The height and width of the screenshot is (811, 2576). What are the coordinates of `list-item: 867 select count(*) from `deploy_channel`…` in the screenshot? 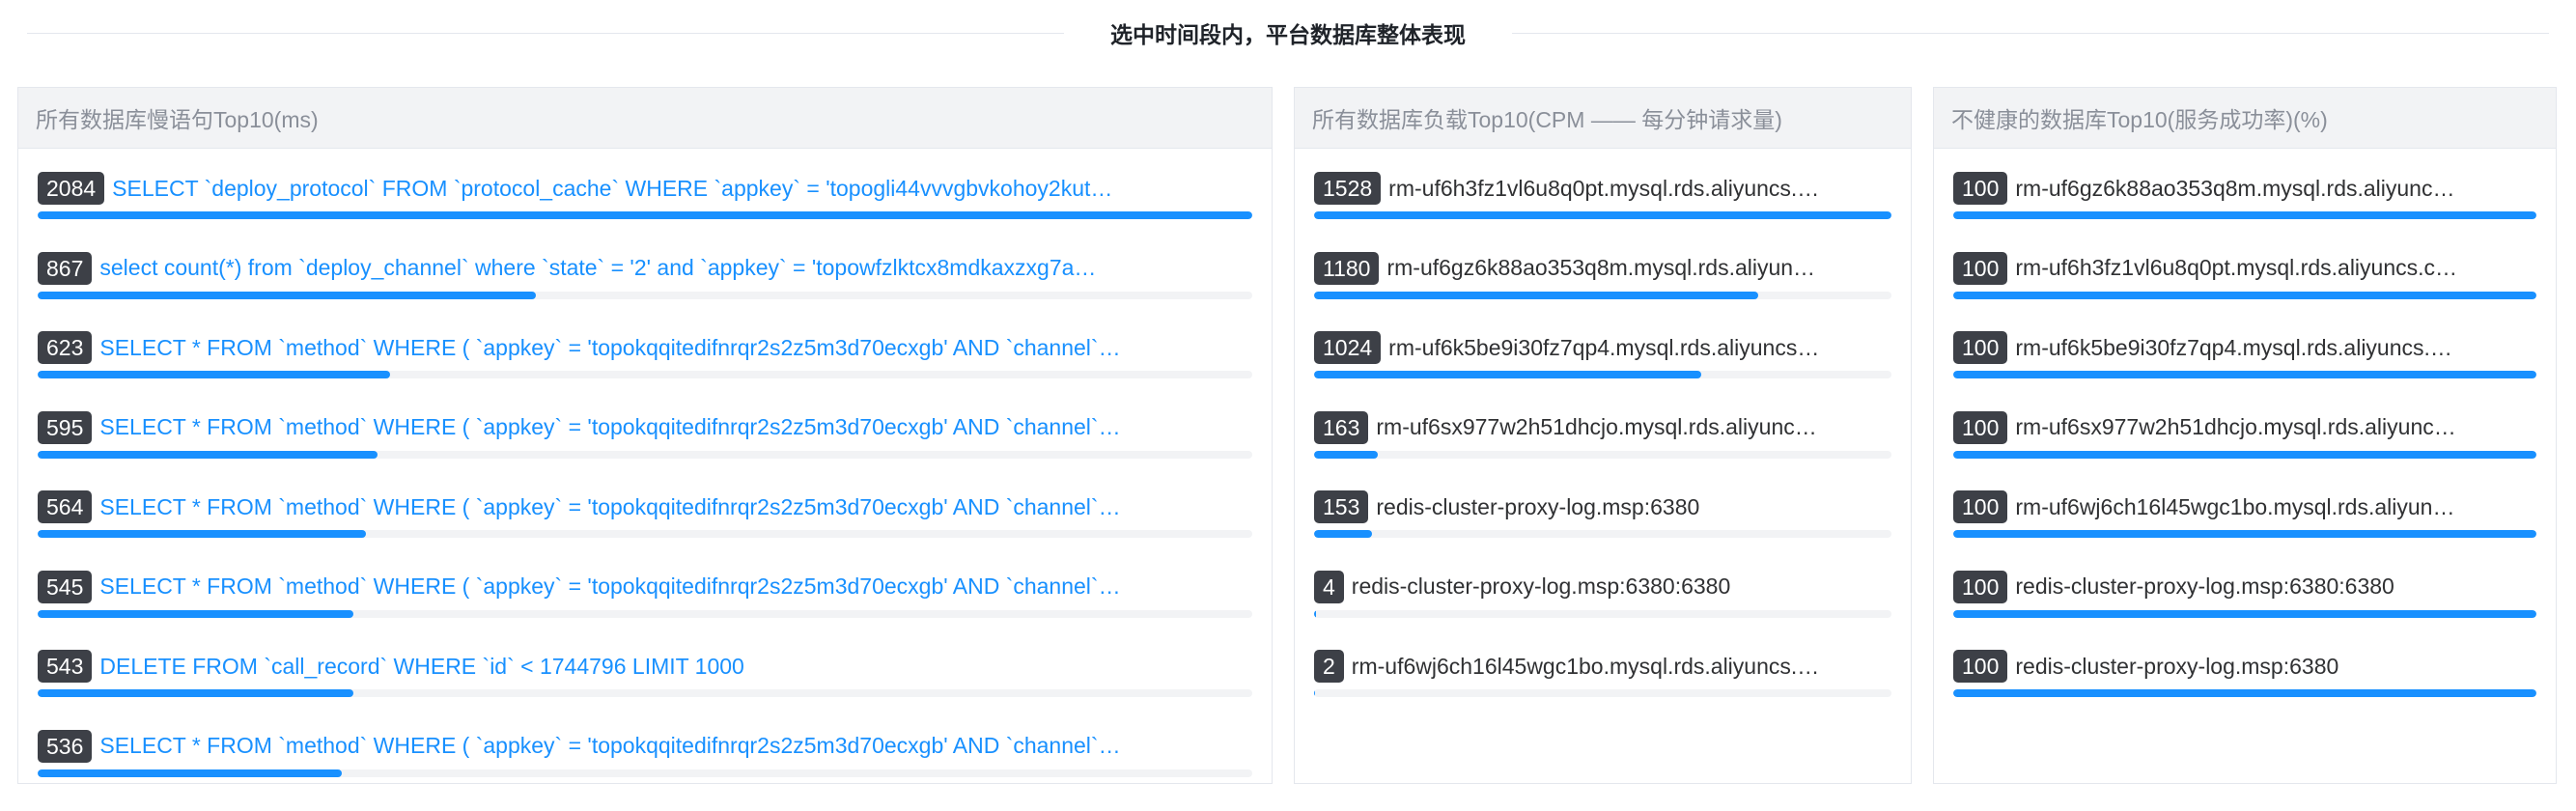 It's located at (645, 291).